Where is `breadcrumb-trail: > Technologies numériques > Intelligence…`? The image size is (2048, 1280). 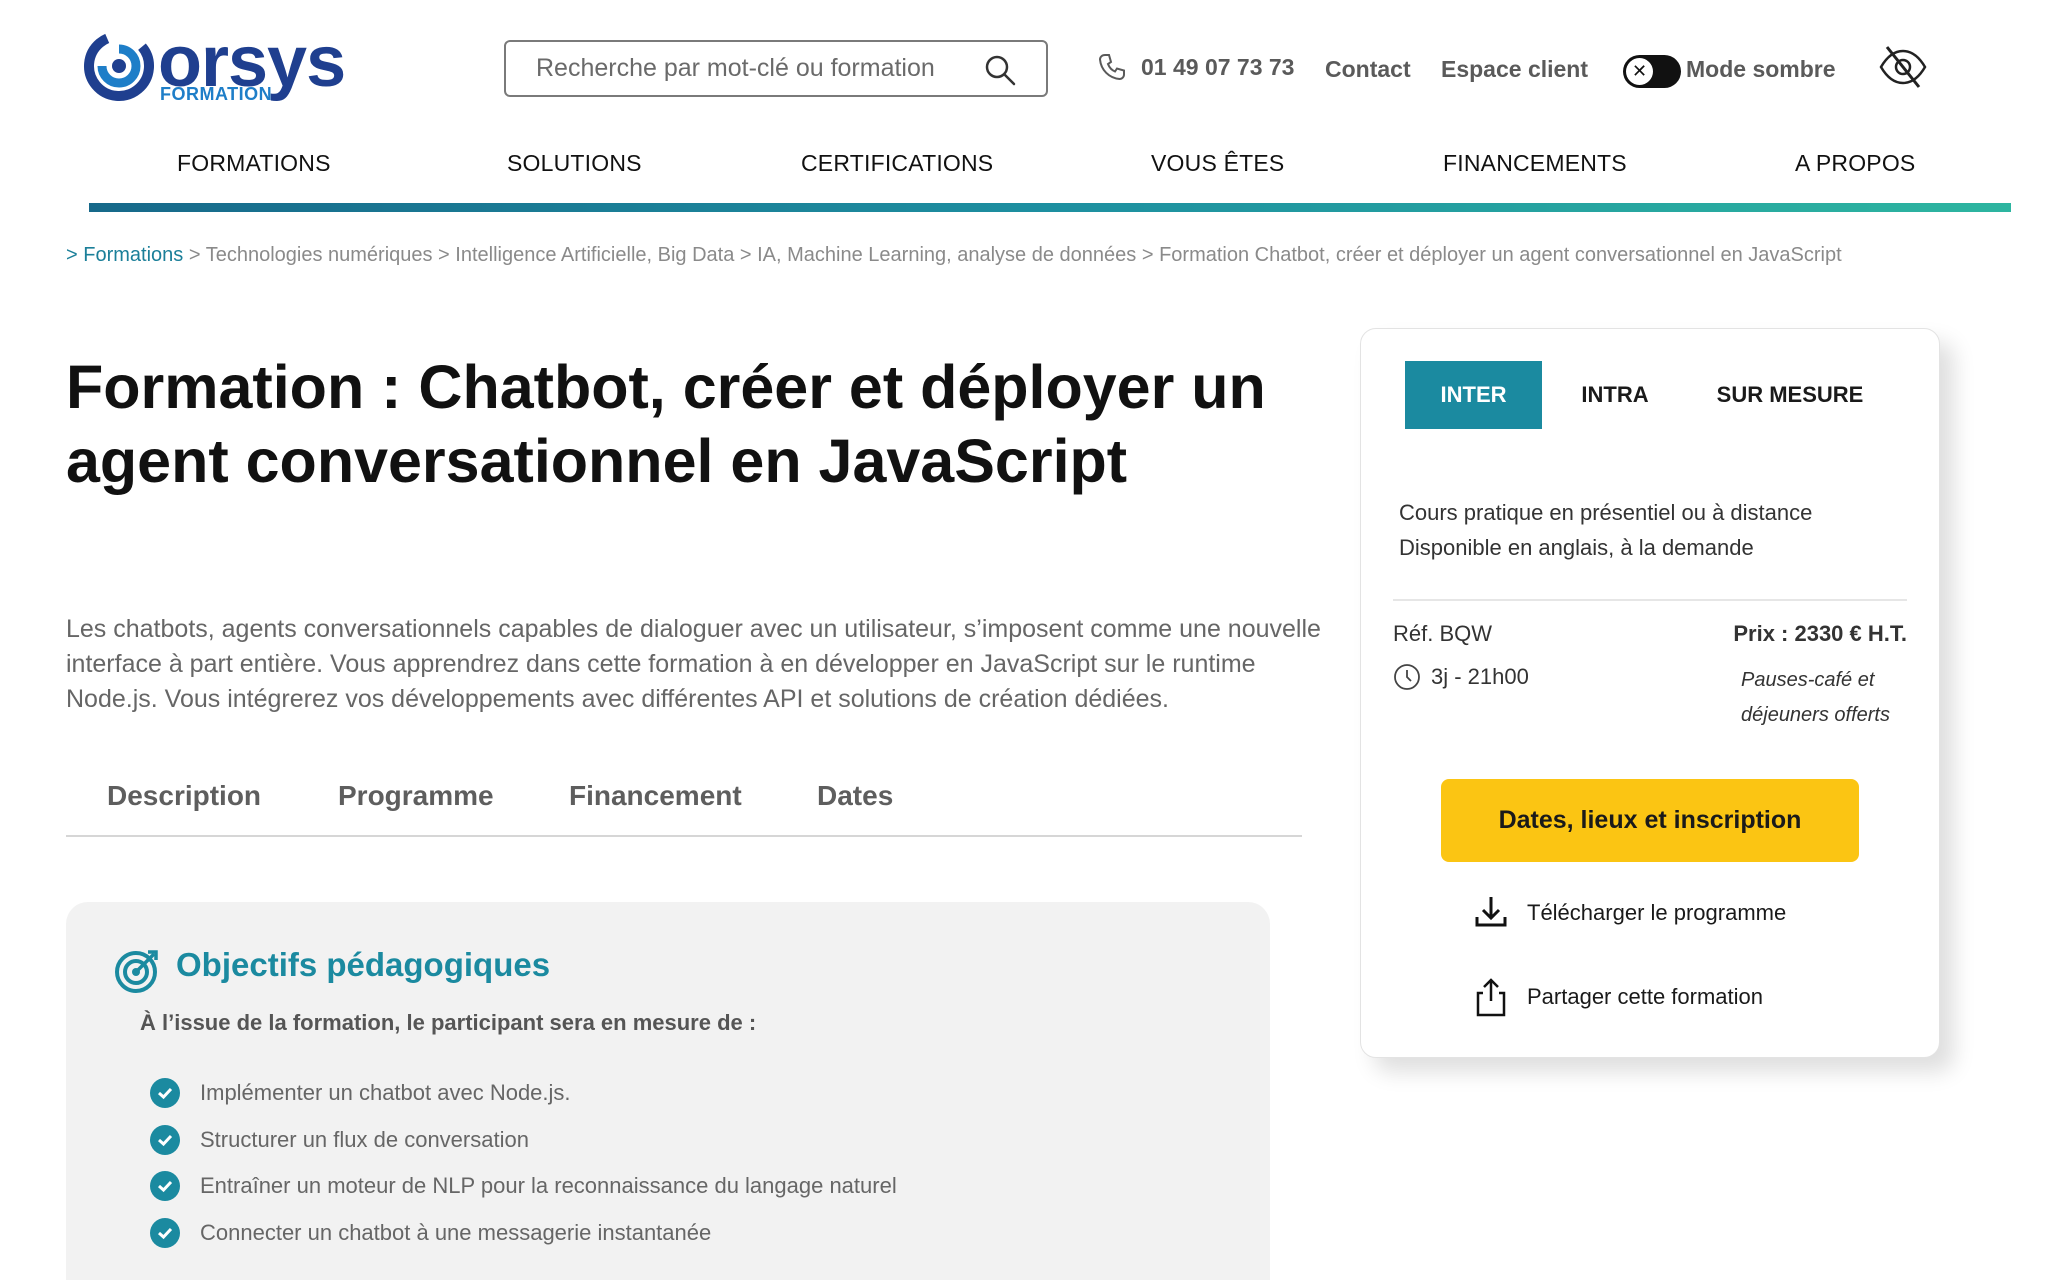 breadcrumb-trail: > Technologies numériques > Intelligence… is located at coordinates (1012, 255).